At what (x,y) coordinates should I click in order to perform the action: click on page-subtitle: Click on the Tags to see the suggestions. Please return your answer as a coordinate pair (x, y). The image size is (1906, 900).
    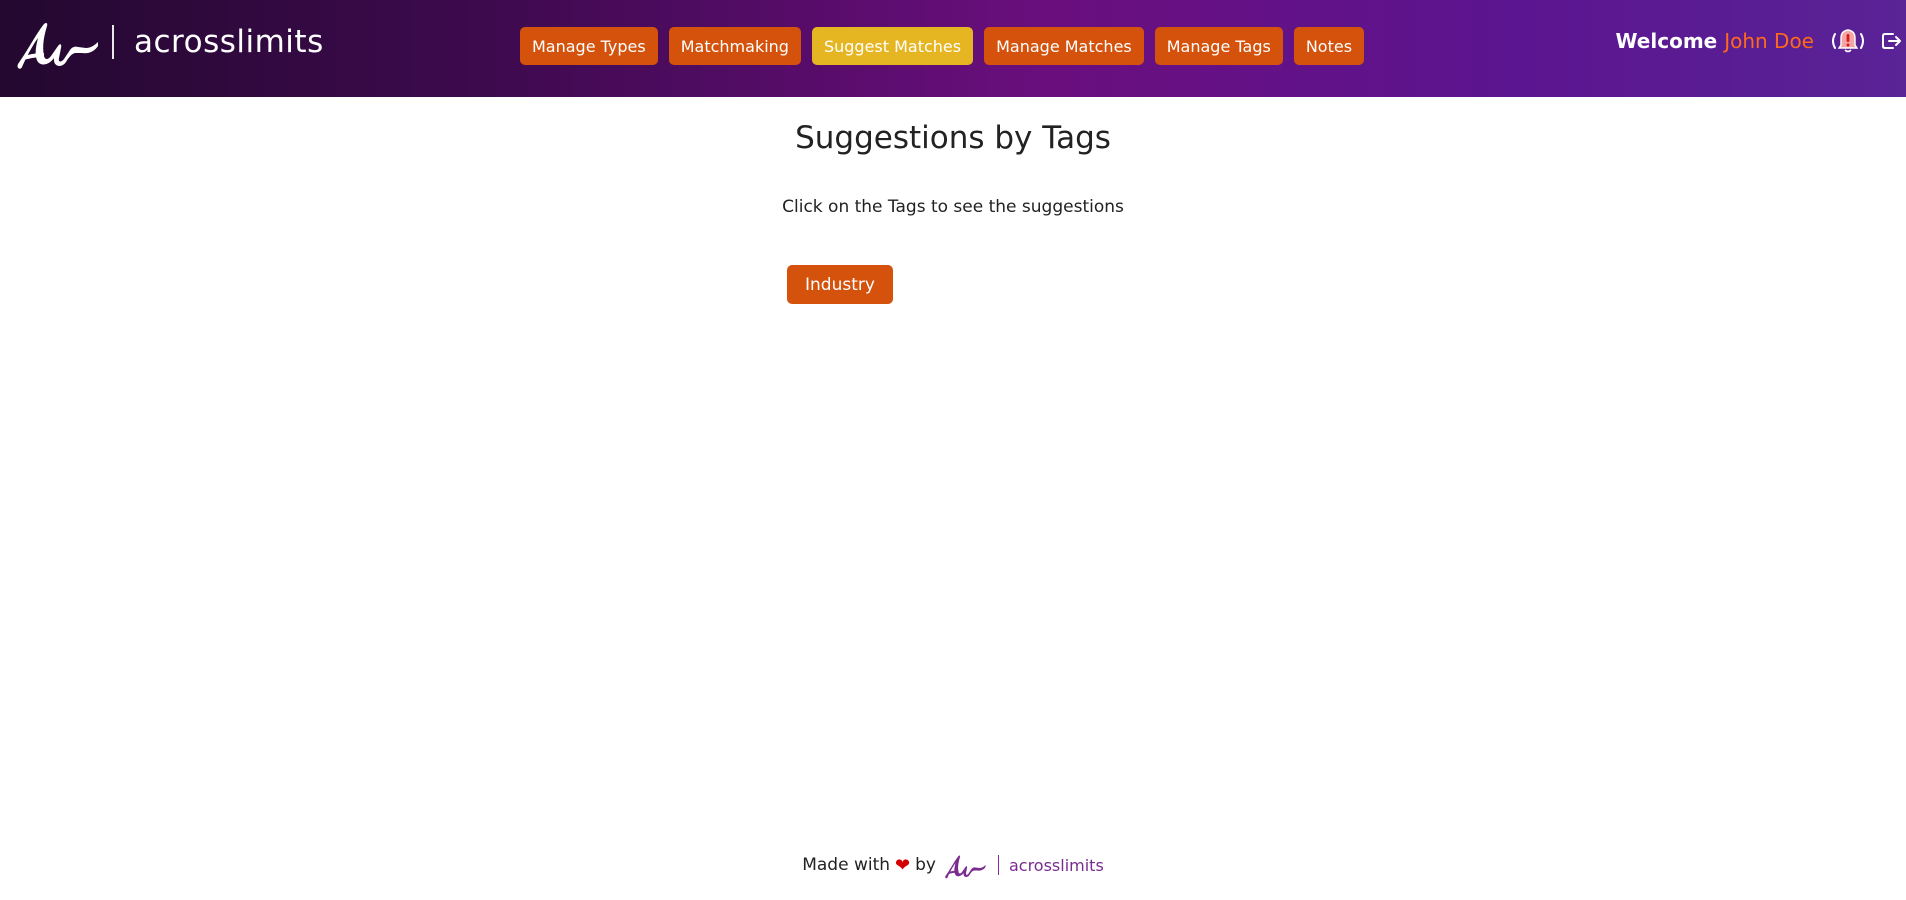
    Looking at the image, I should click on (953, 207).